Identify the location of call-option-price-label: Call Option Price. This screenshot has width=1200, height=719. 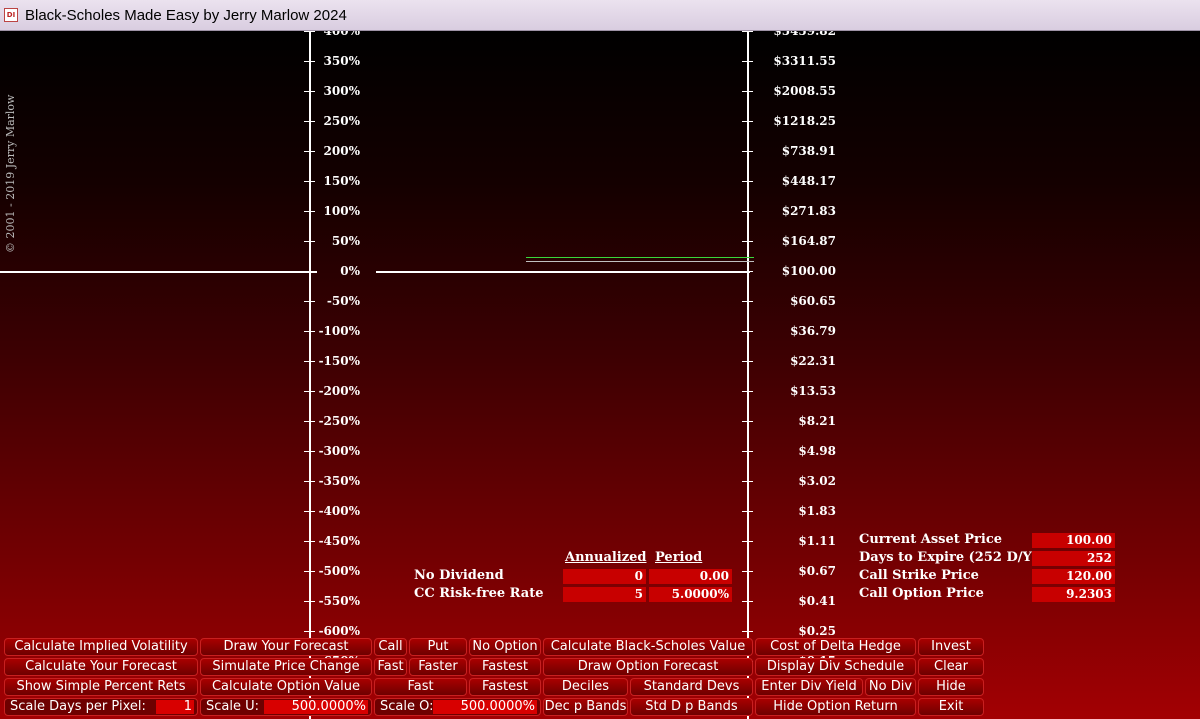
(921, 593).